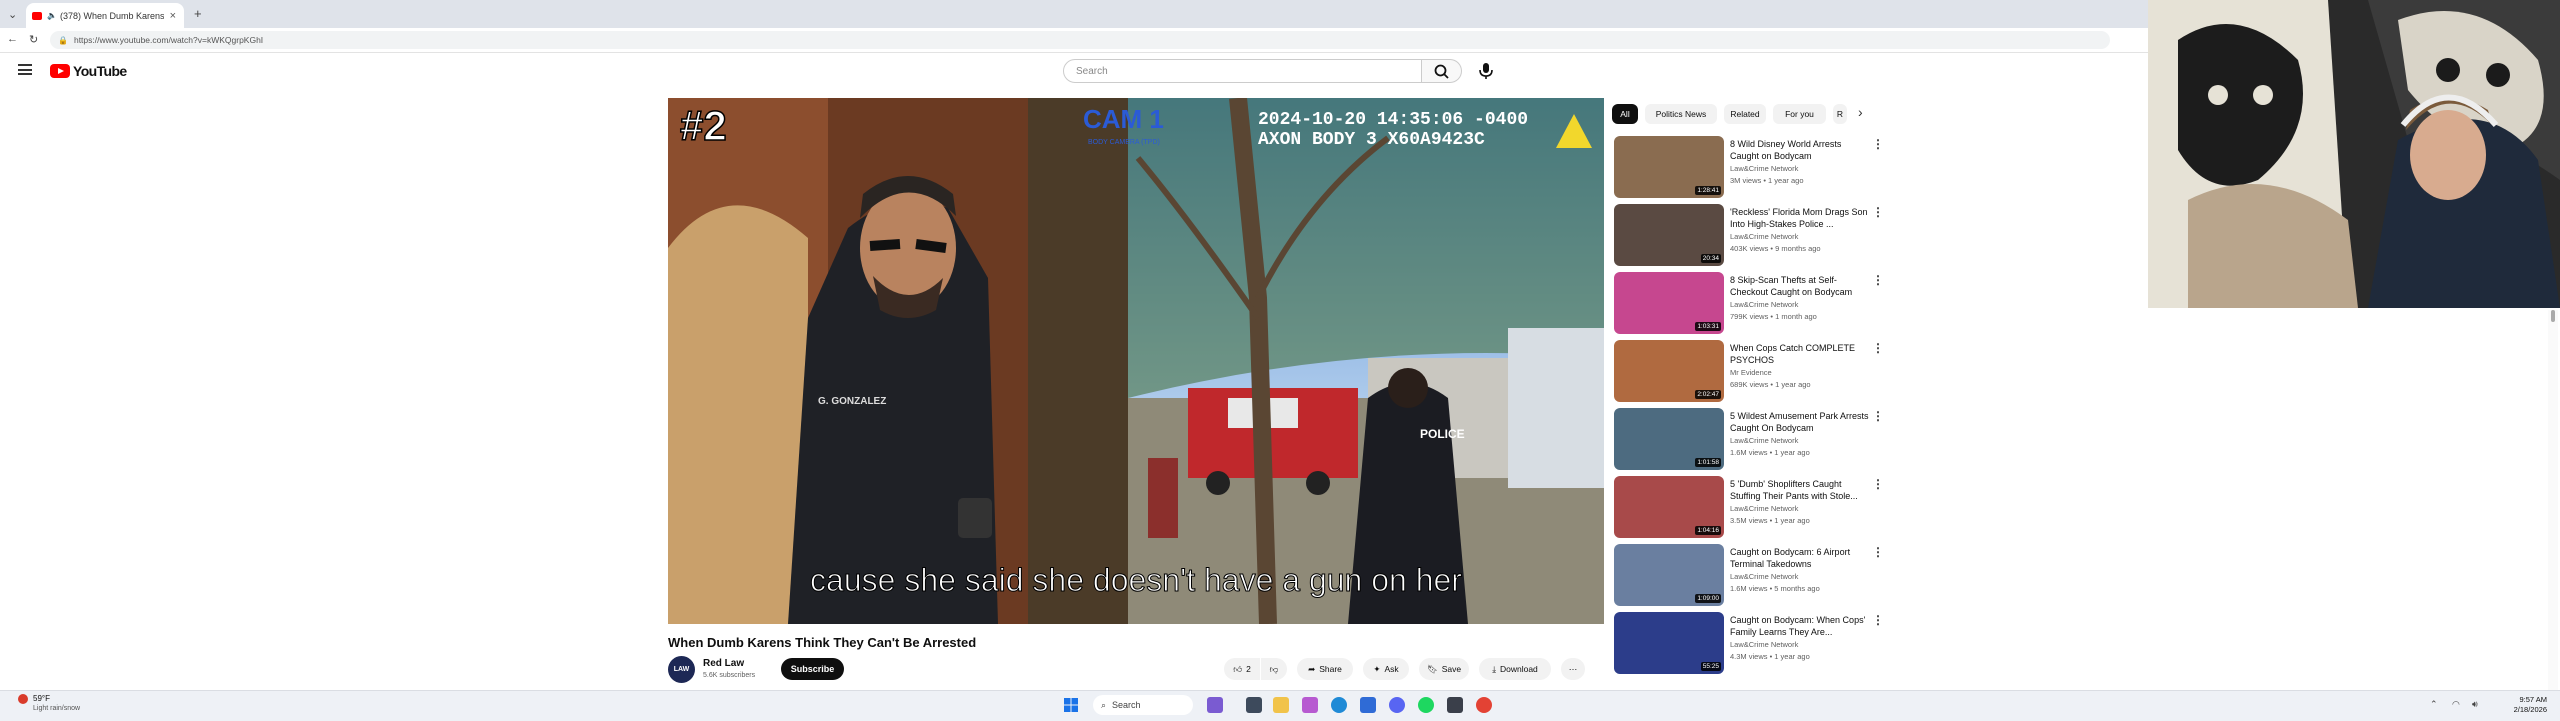  What do you see at coordinates (1770, 384) in the screenshot?
I see `related-meta: 689K views • 1 year ago` at bounding box center [1770, 384].